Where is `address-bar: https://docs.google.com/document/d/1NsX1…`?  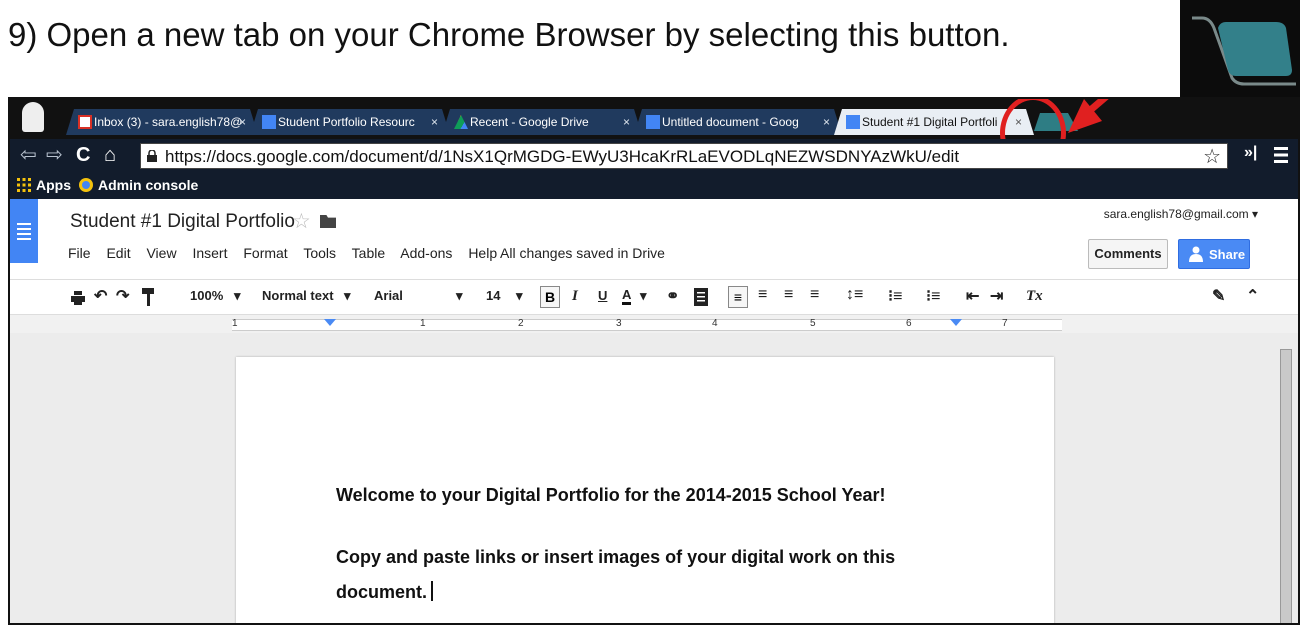
address-bar: https://docs.google.com/document/d/1NsX1… is located at coordinates (684, 156).